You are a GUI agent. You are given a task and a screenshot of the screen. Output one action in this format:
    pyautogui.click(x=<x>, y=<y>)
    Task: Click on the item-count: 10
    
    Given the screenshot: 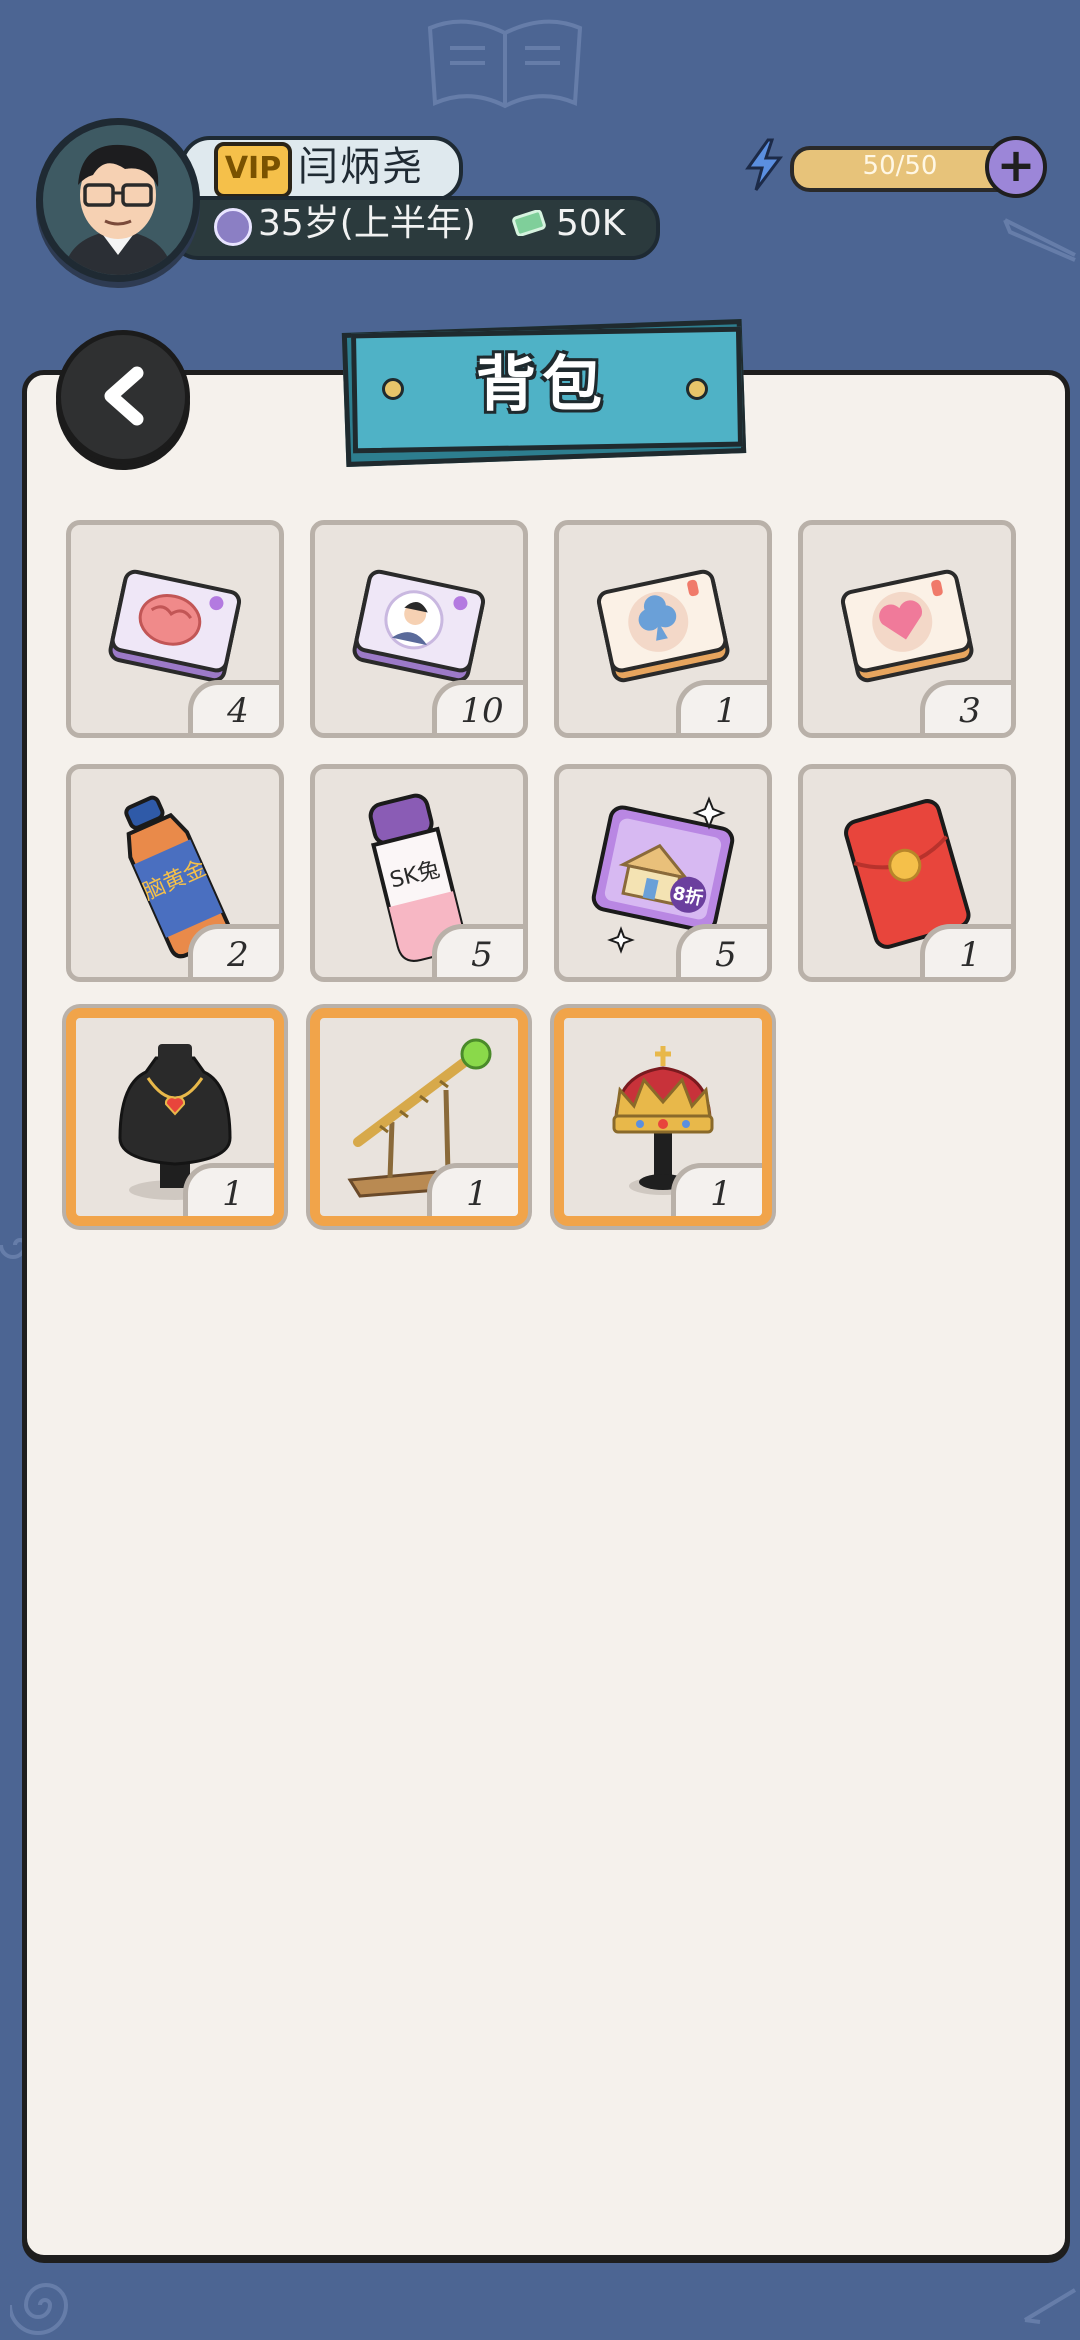 What is the action you would take?
    pyautogui.click(x=477, y=706)
    